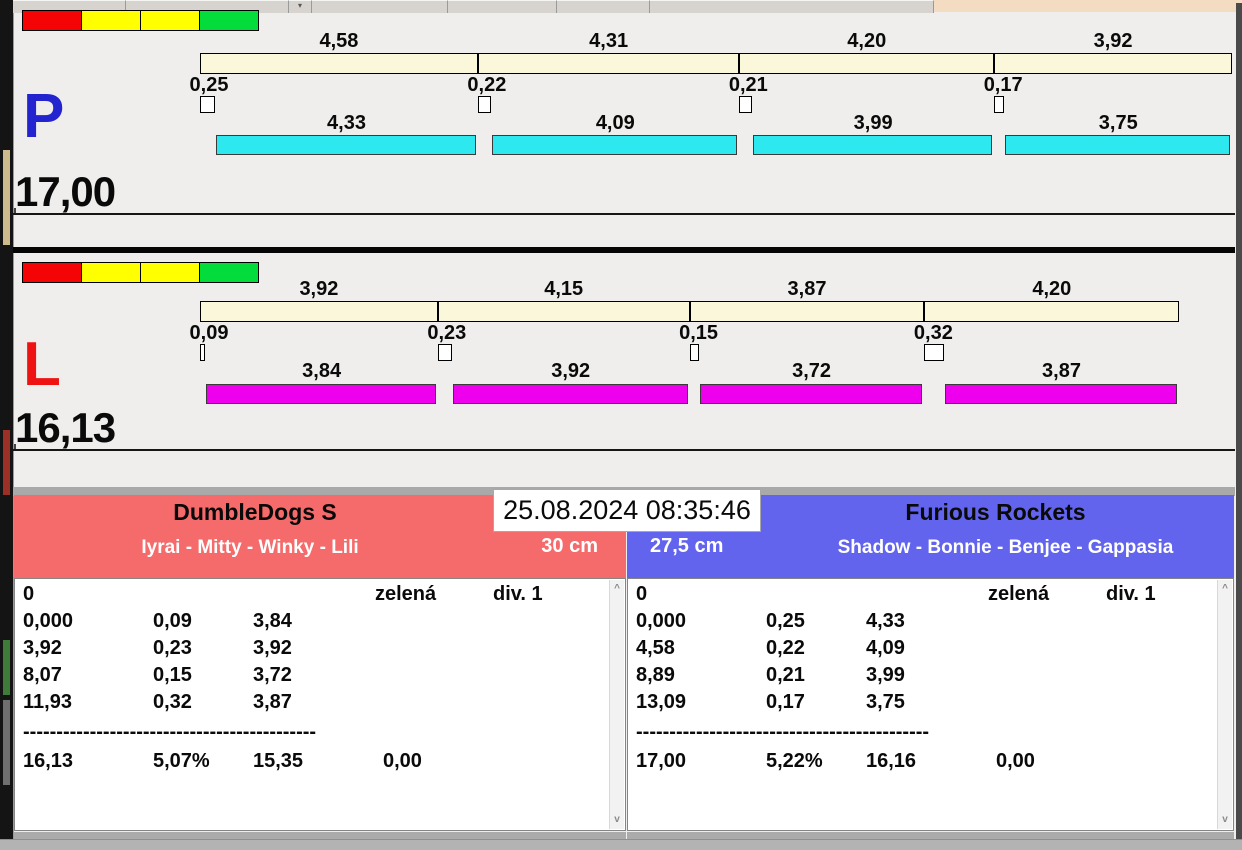 Image resolution: width=1242 pixels, height=850 pixels. What do you see at coordinates (48, 621) in the screenshot?
I see `lap-table-cell: 0,000` at bounding box center [48, 621].